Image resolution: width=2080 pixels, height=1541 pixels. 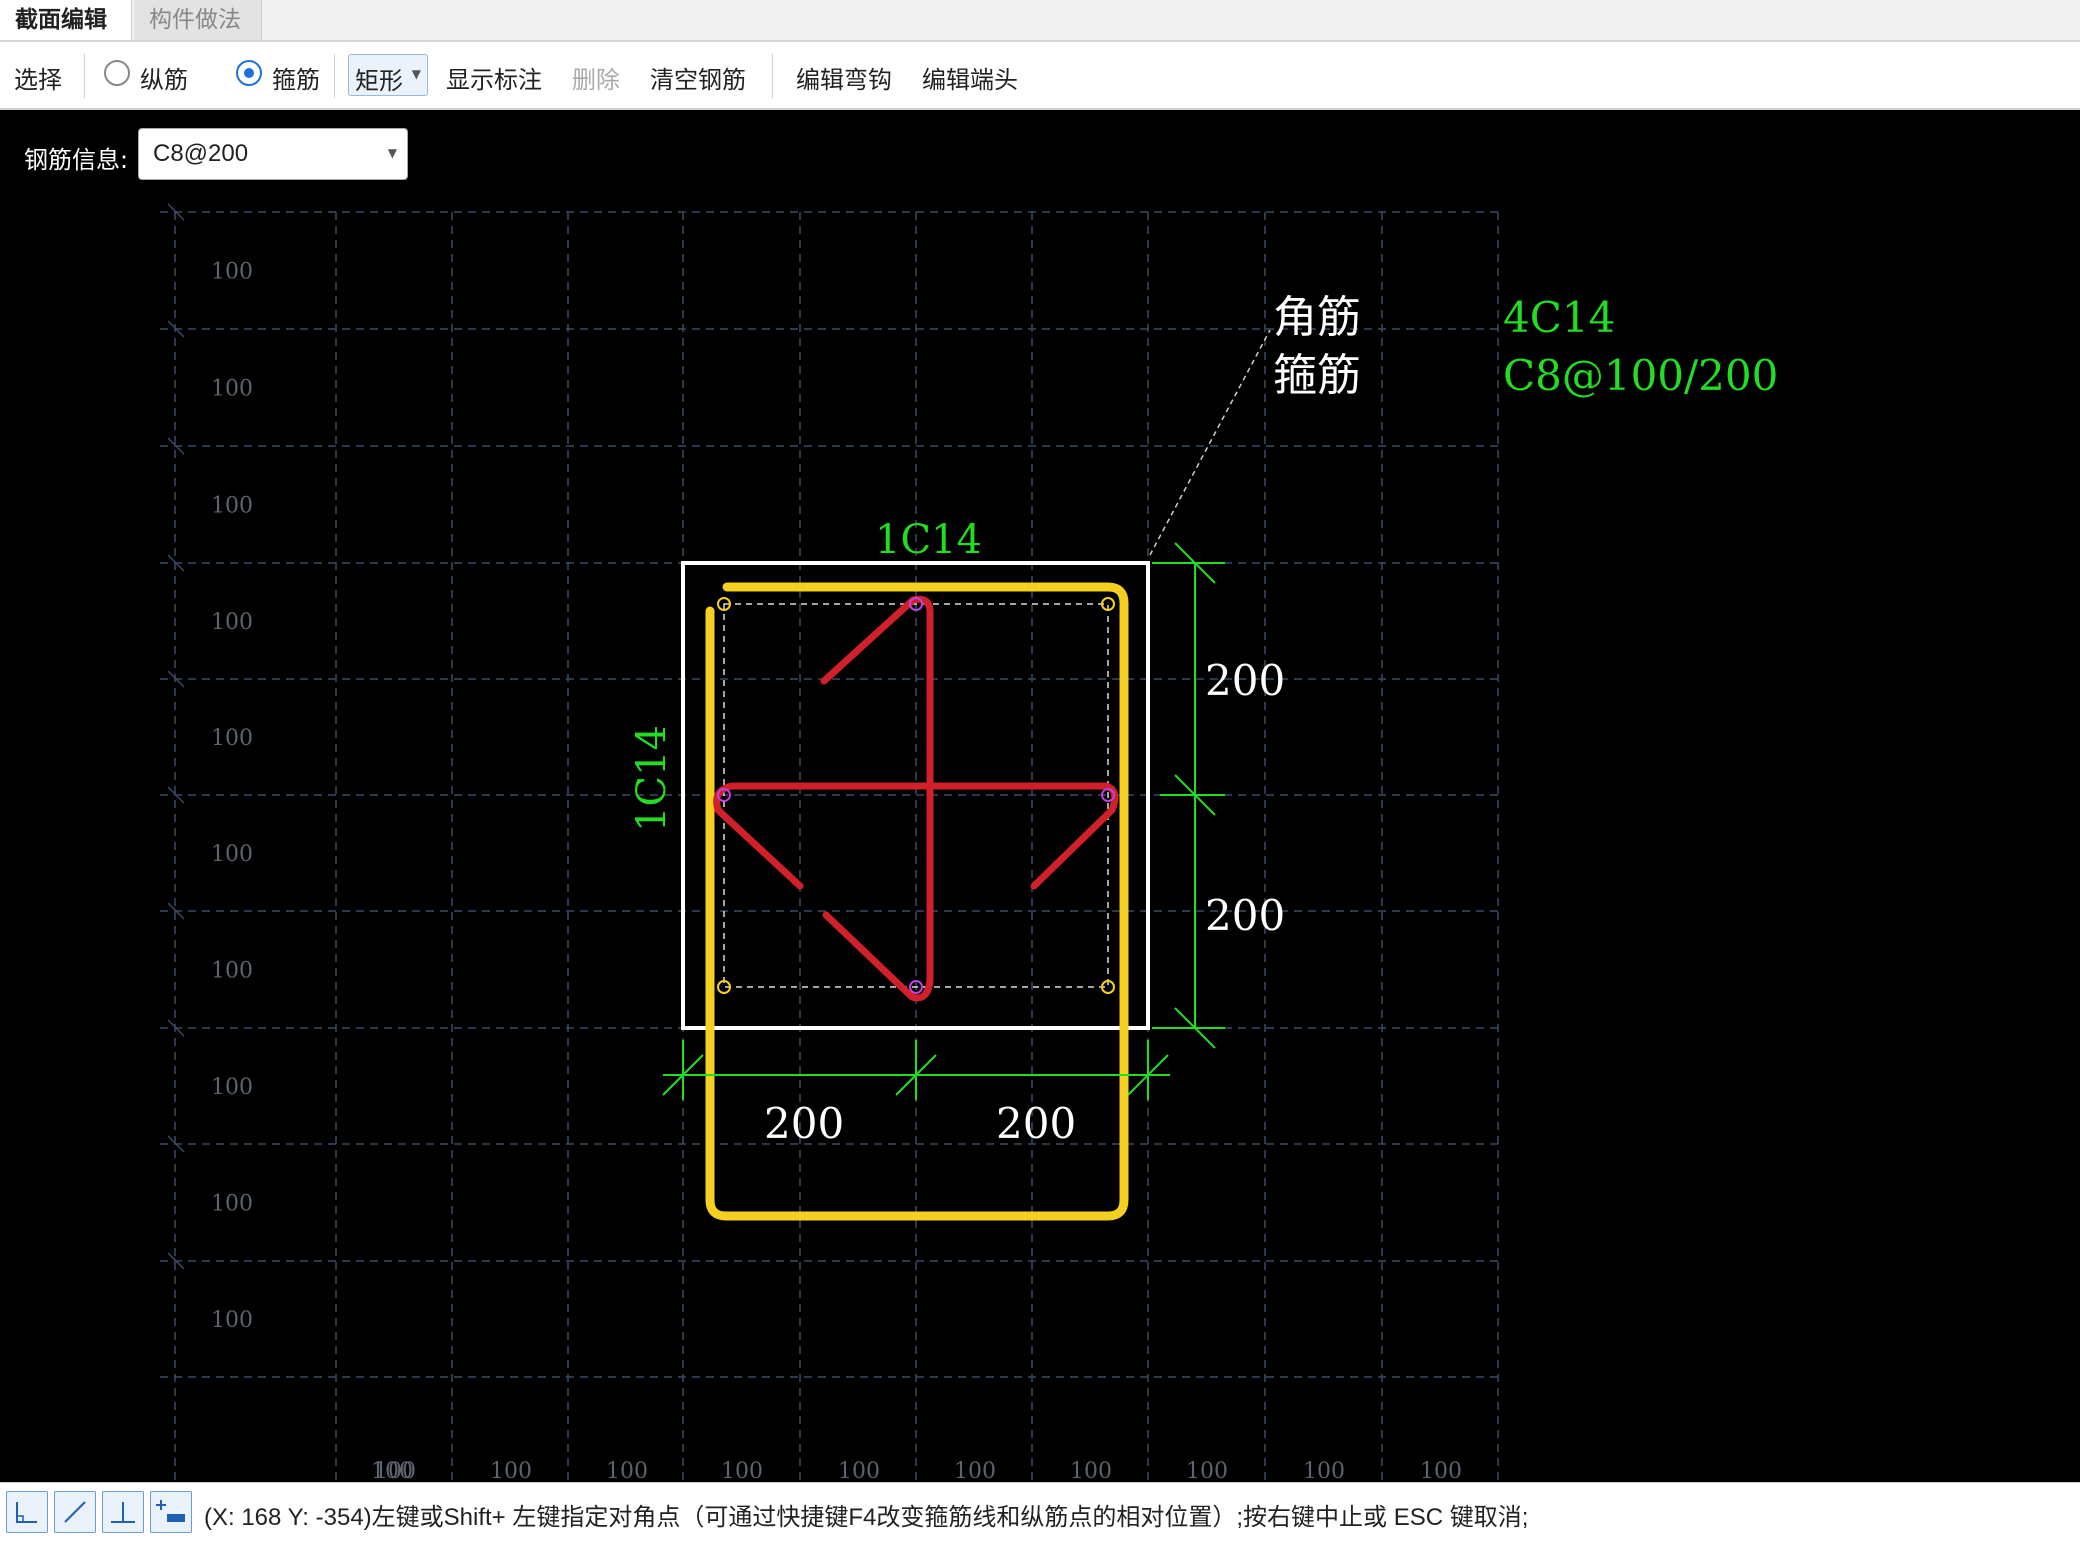 What do you see at coordinates (1559, 317) in the screenshot?
I see `legend-corner-value: 4C14` at bounding box center [1559, 317].